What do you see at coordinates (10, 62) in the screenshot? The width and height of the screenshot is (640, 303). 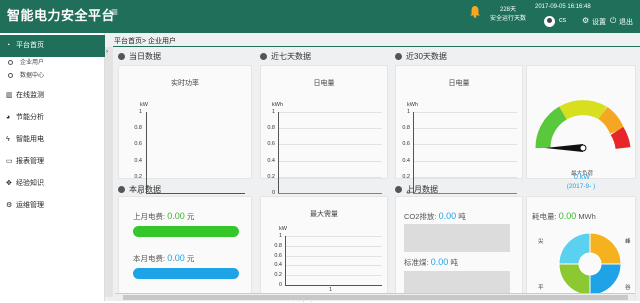 I see `circle-icon` at bounding box center [10, 62].